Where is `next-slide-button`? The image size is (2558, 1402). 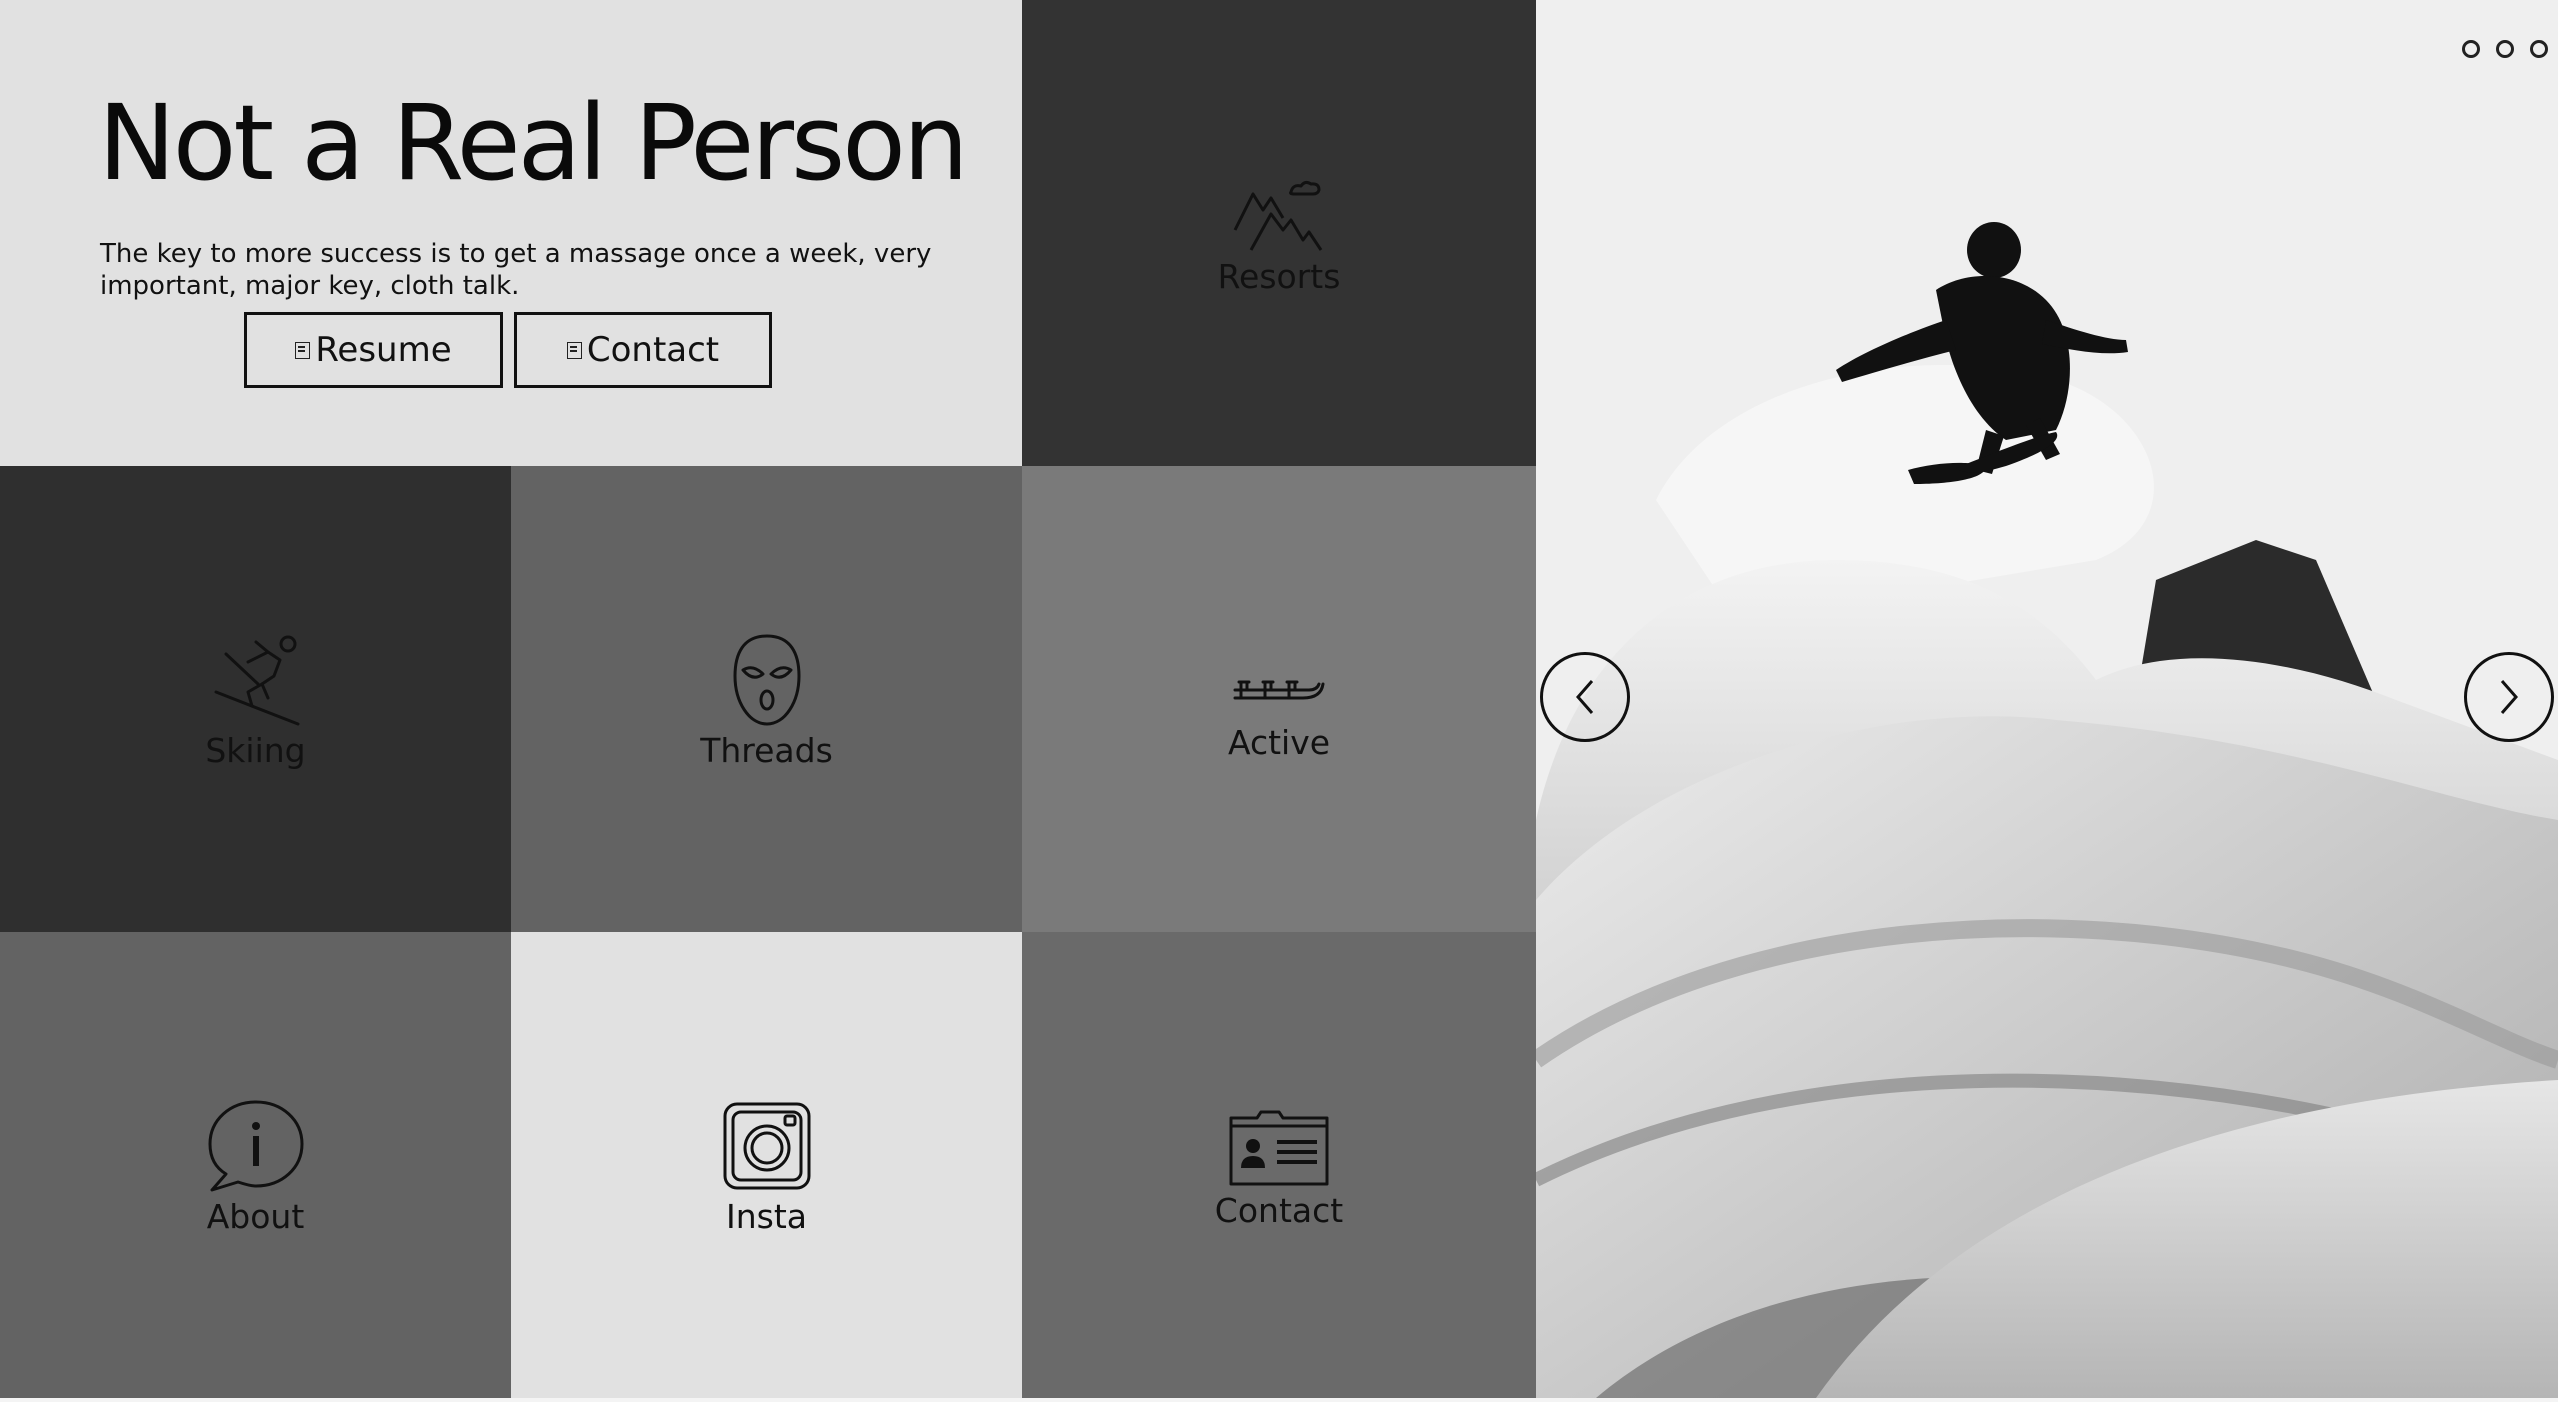
next-slide-button is located at coordinates (2509, 697).